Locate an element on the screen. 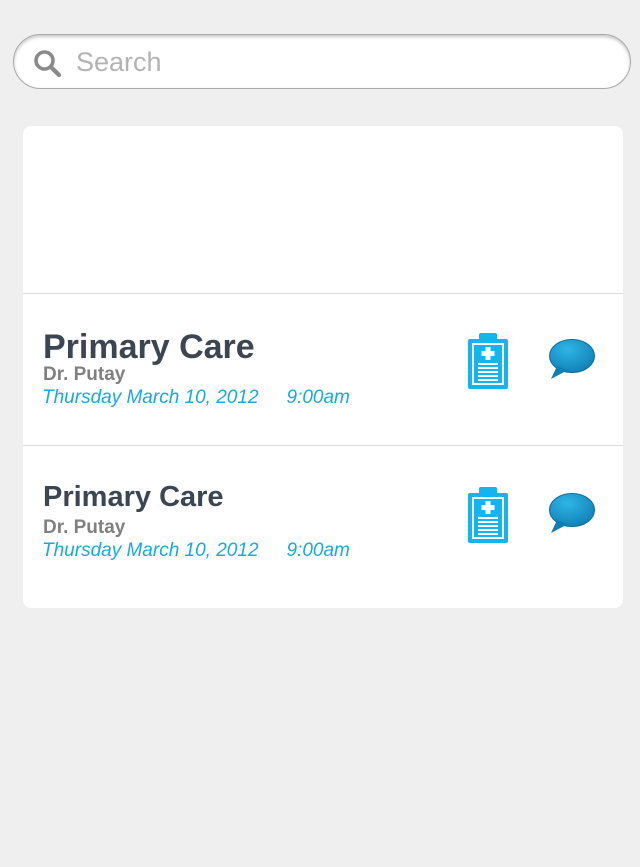  search-input is located at coordinates (336, 62).